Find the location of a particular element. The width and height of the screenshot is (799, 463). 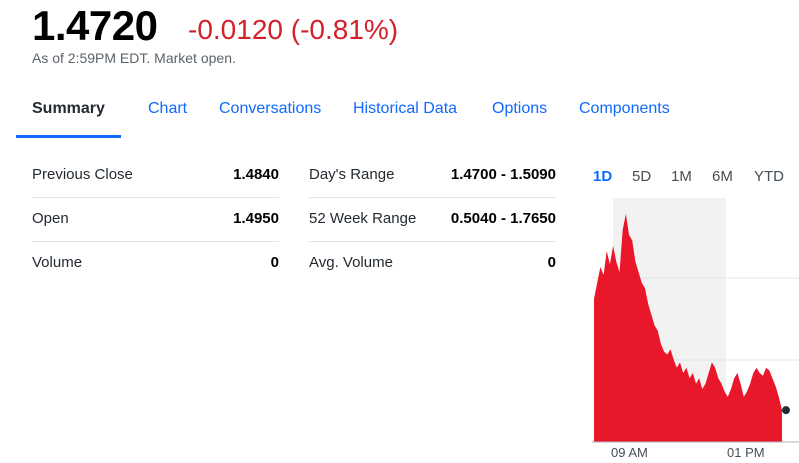

tab-conversations: Conversations is located at coordinates (270, 113).